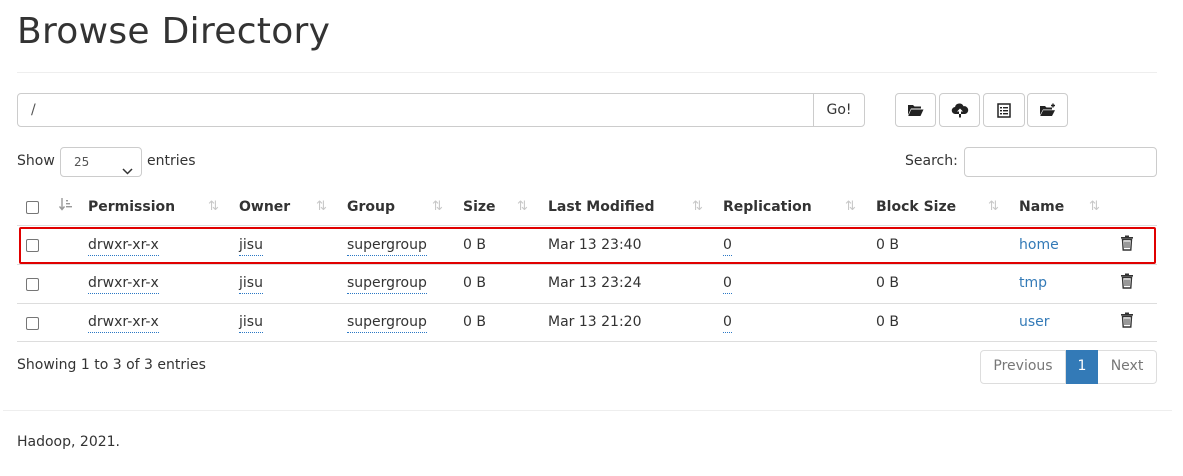  Describe the element at coordinates (587, 341) in the screenshot. I see `table-bottom-divider` at that location.